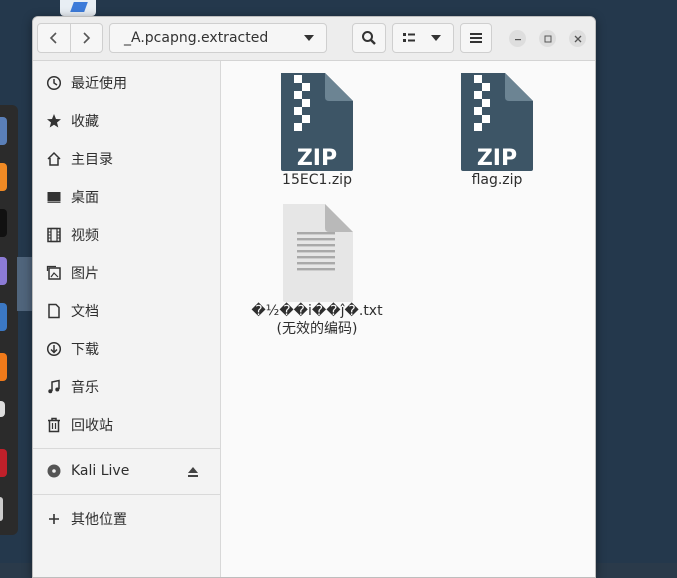  I want to click on close-icon, so click(577, 38).